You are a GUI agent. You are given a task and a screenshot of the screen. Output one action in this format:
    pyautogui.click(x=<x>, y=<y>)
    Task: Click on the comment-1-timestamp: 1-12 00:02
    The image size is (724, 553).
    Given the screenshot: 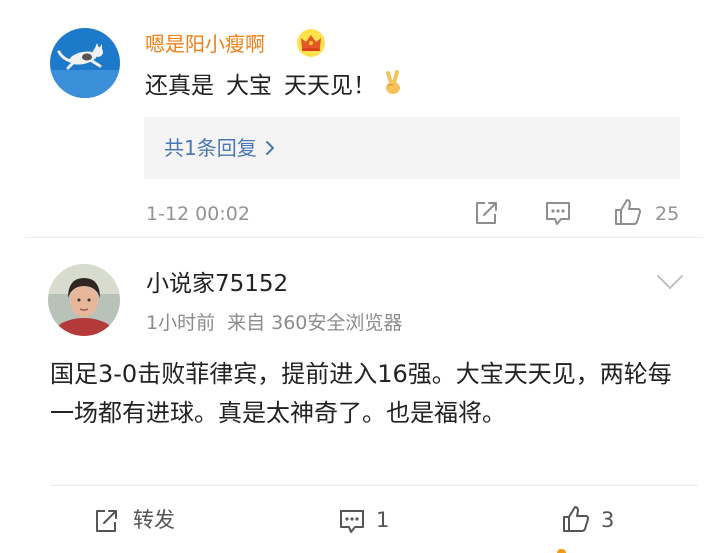 What is the action you would take?
    pyautogui.click(x=198, y=214)
    